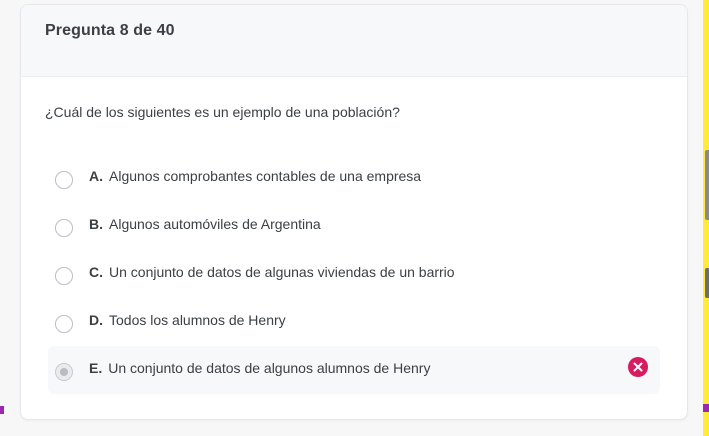 This screenshot has width=709, height=436. Describe the element at coordinates (96, 224) in the screenshot. I see `answer-option-letter: B.` at that location.